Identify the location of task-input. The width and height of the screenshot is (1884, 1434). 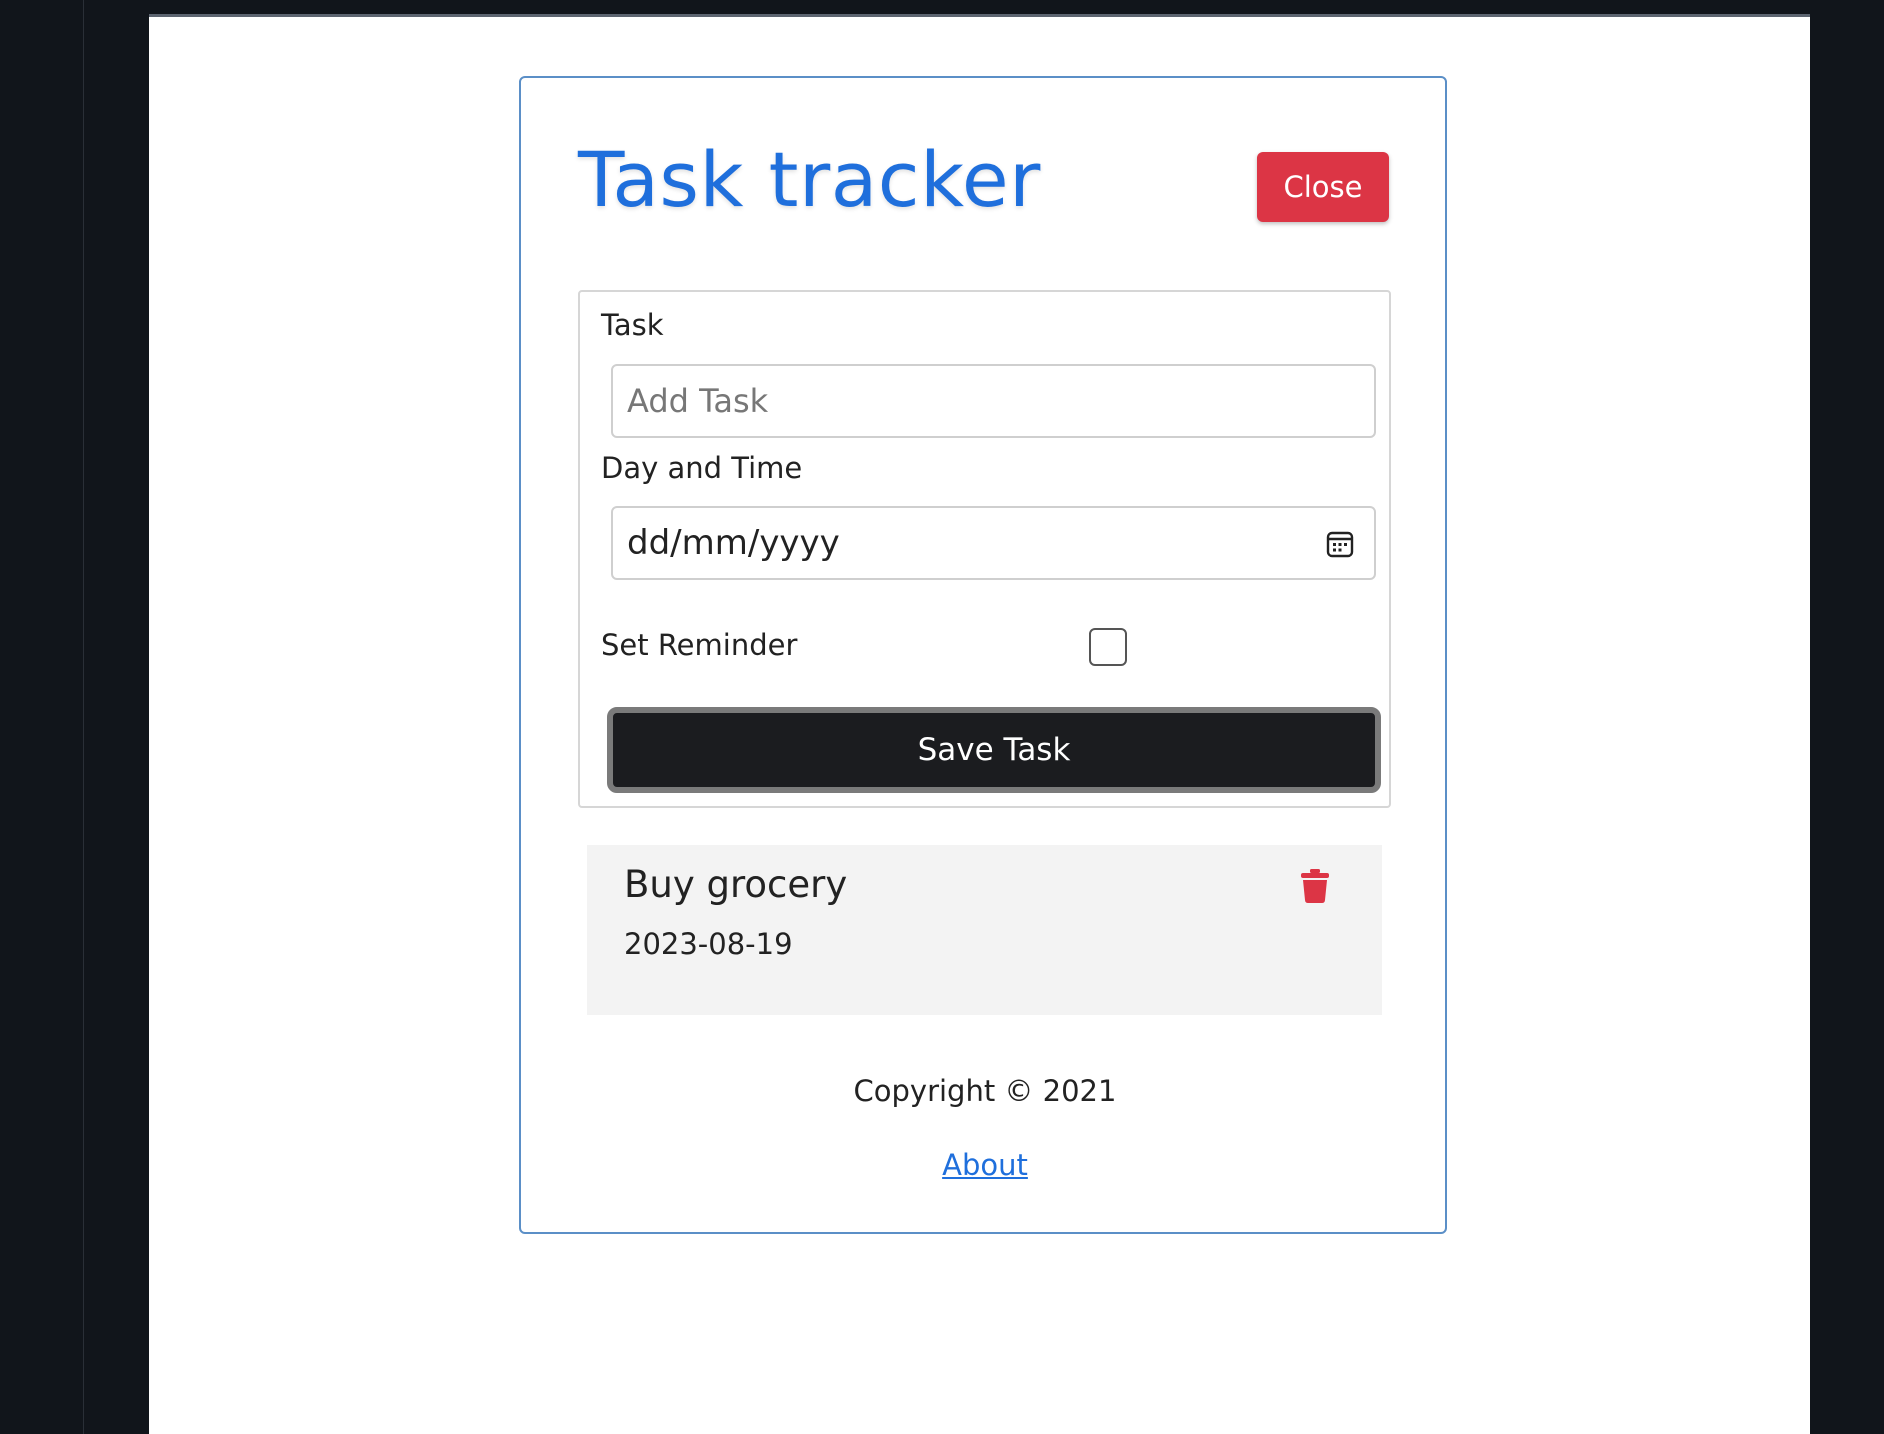
(993, 401).